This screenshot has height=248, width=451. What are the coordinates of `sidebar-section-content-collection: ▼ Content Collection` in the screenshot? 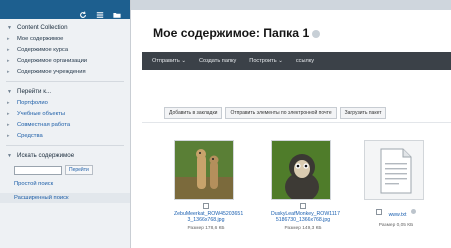 It's located at (65, 27).